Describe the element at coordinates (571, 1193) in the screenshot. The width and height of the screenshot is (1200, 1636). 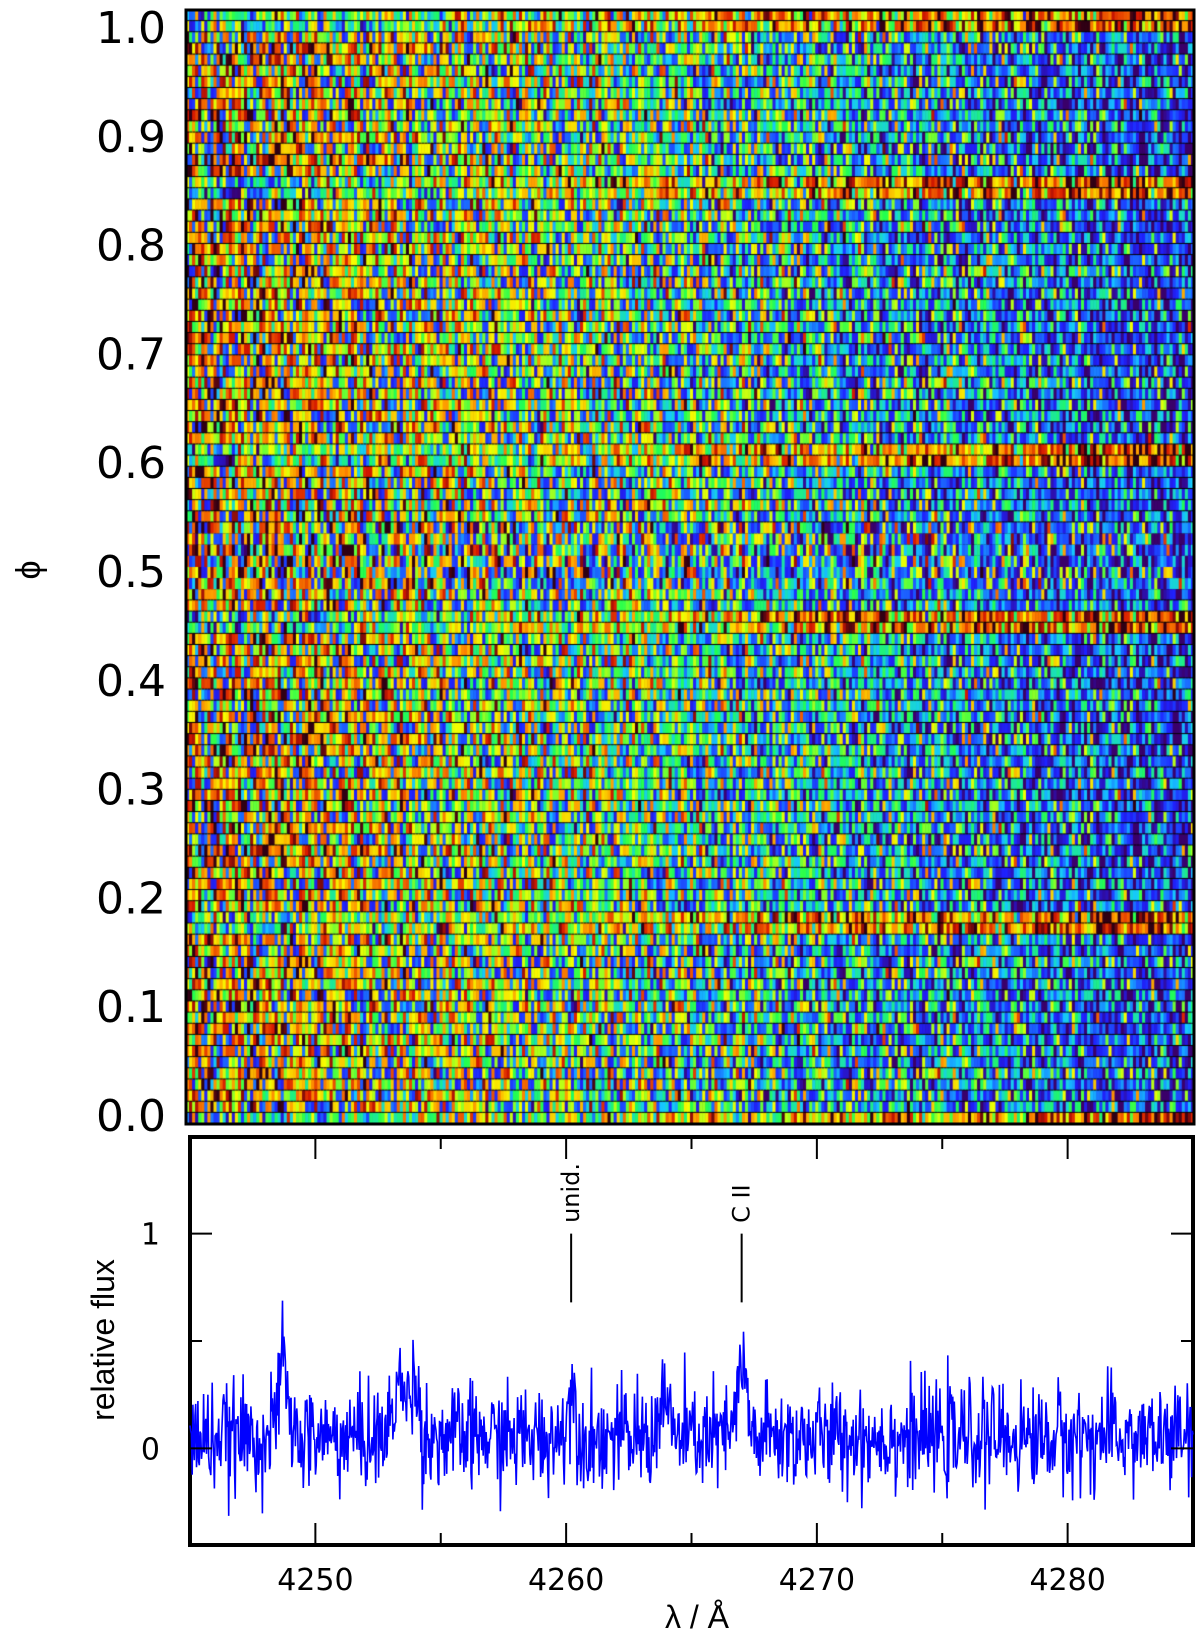
I see `annotation-label: unid.` at that location.